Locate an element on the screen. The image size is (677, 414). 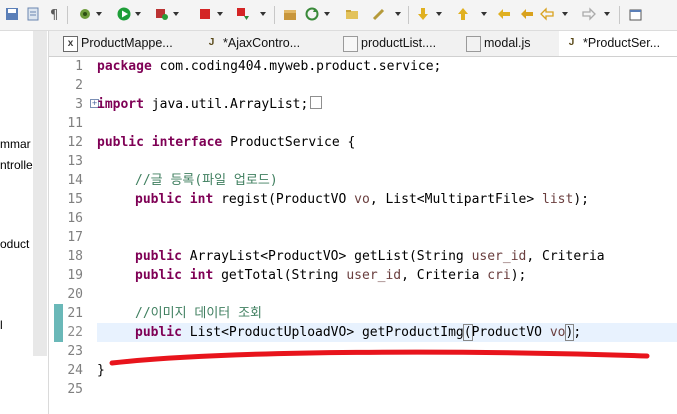
next-annotation-icon is located at coordinates (423, 14).